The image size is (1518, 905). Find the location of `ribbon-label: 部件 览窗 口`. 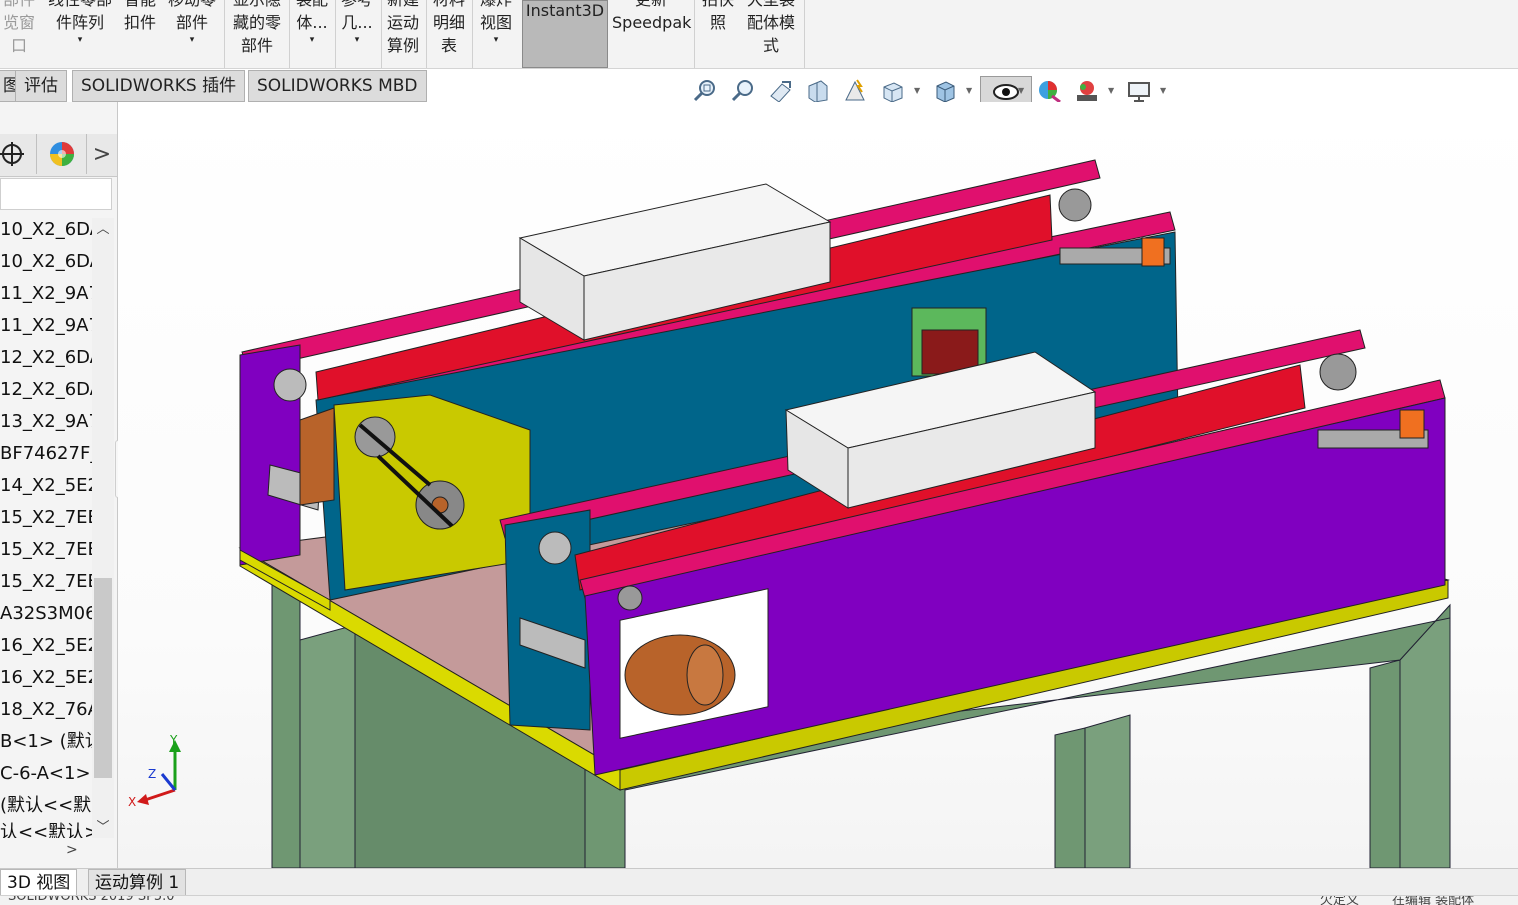

ribbon-label: 部件 览窗 口 is located at coordinates (18, 27).